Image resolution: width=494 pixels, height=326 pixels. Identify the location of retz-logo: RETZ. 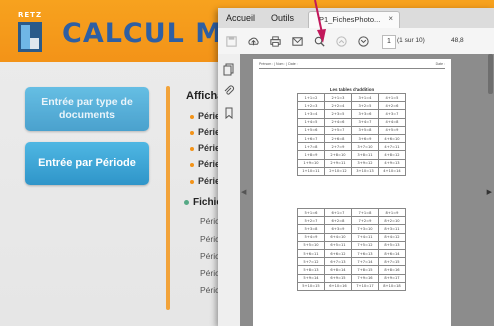
(28, 33).